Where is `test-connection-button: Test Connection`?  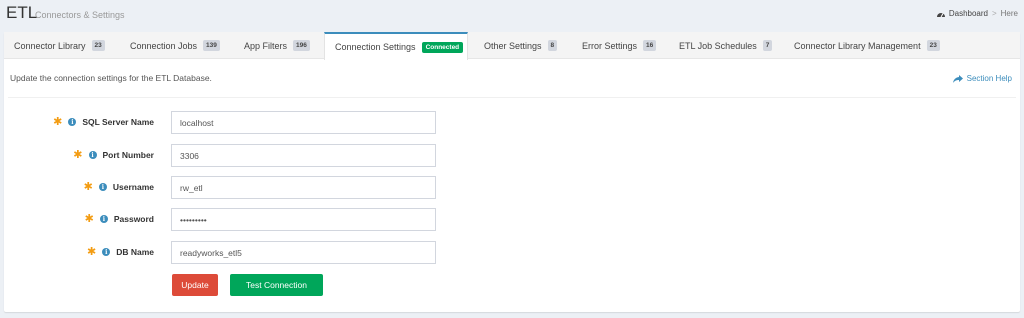 test-connection-button: Test Connection is located at coordinates (276, 285).